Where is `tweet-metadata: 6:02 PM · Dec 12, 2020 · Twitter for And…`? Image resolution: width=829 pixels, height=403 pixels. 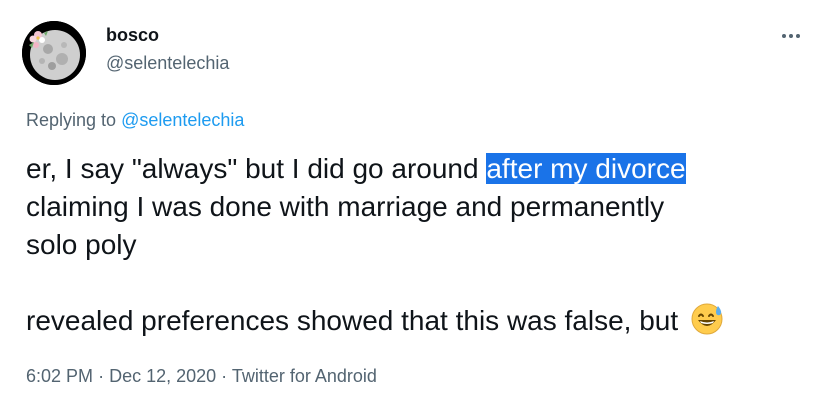 tweet-metadata: 6:02 PM · Dec 12, 2020 · Twitter for And… is located at coordinates (201, 376).